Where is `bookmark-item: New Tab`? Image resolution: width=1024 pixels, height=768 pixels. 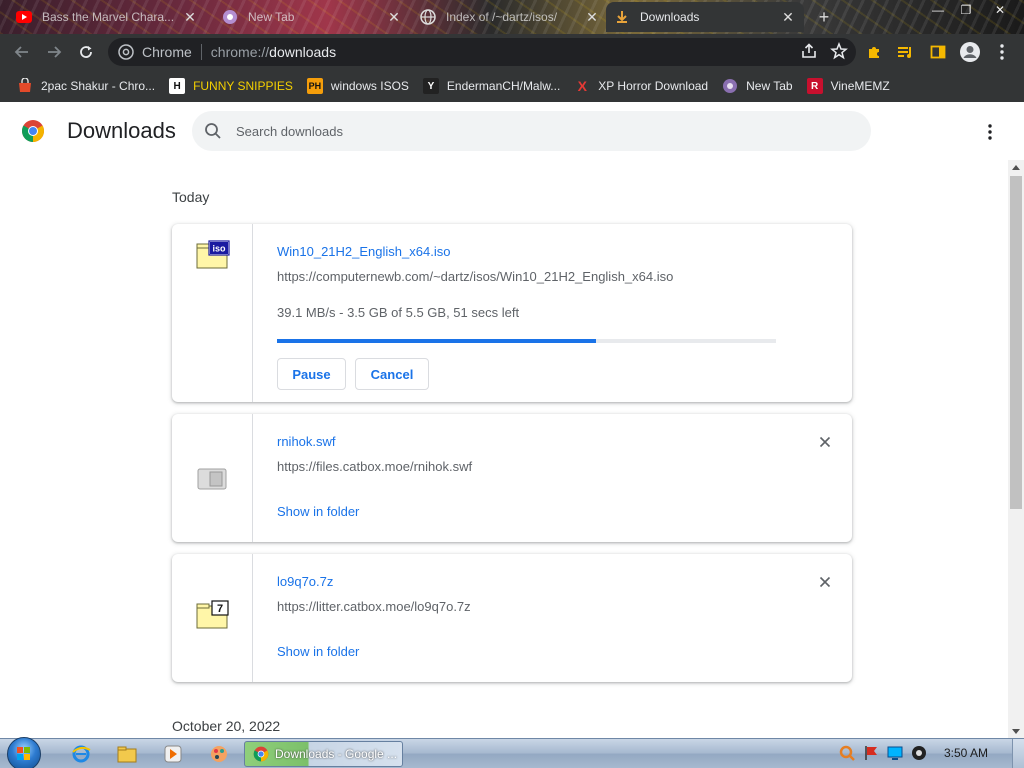
bookmark-item: New Tab is located at coordinates (757, 86).